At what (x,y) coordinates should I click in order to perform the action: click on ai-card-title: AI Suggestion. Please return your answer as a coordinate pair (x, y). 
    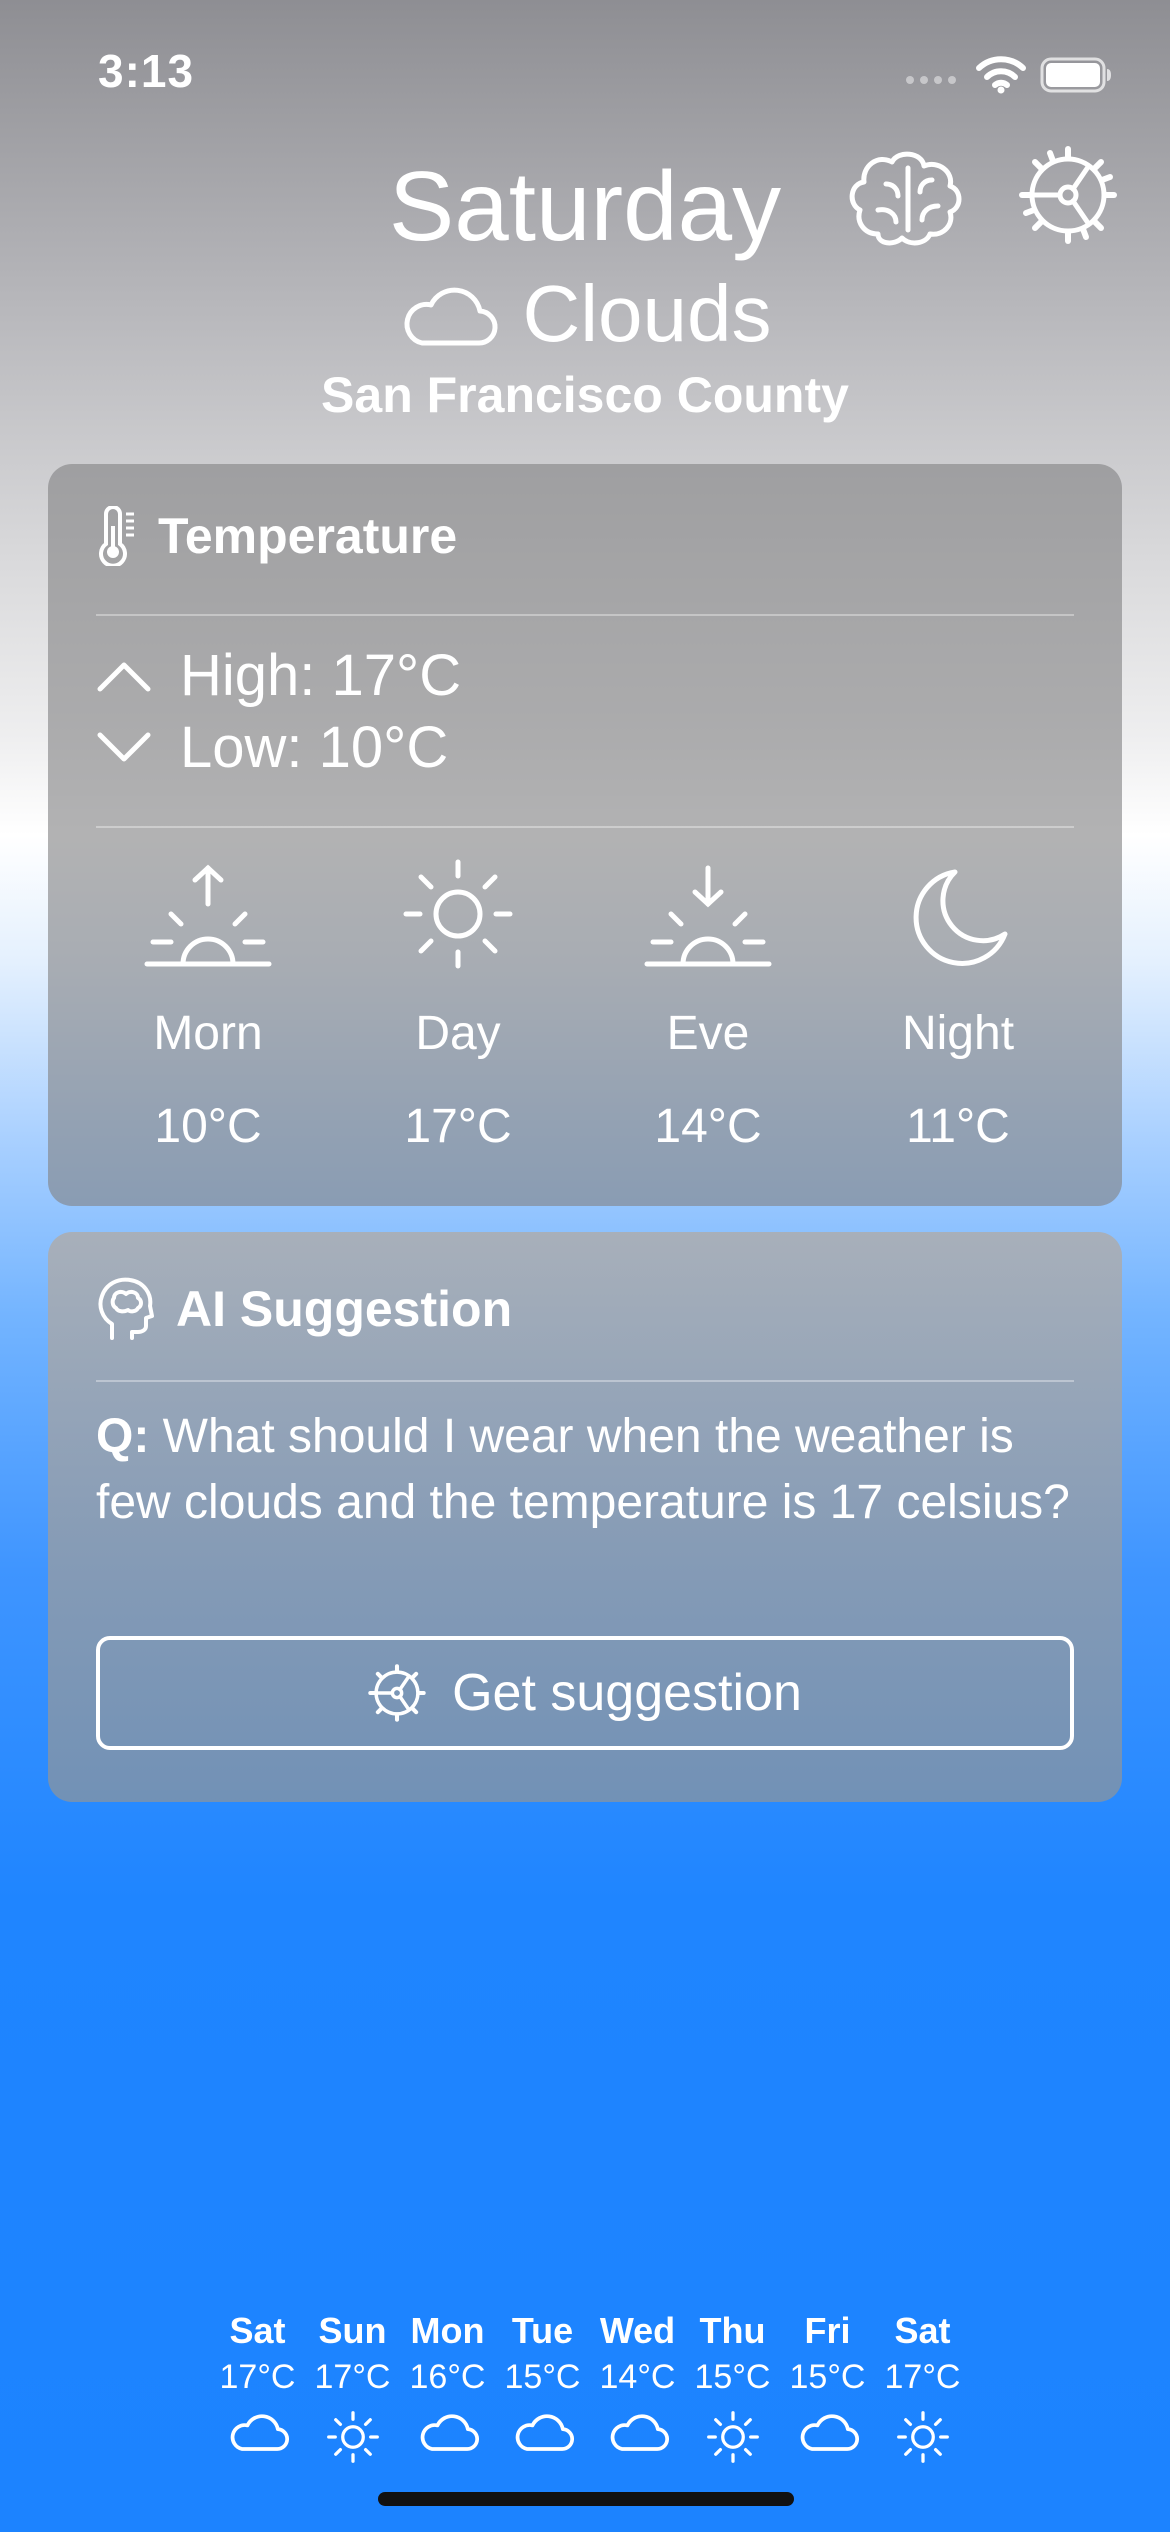
    Looking at the image, I should click on (344, 1309).